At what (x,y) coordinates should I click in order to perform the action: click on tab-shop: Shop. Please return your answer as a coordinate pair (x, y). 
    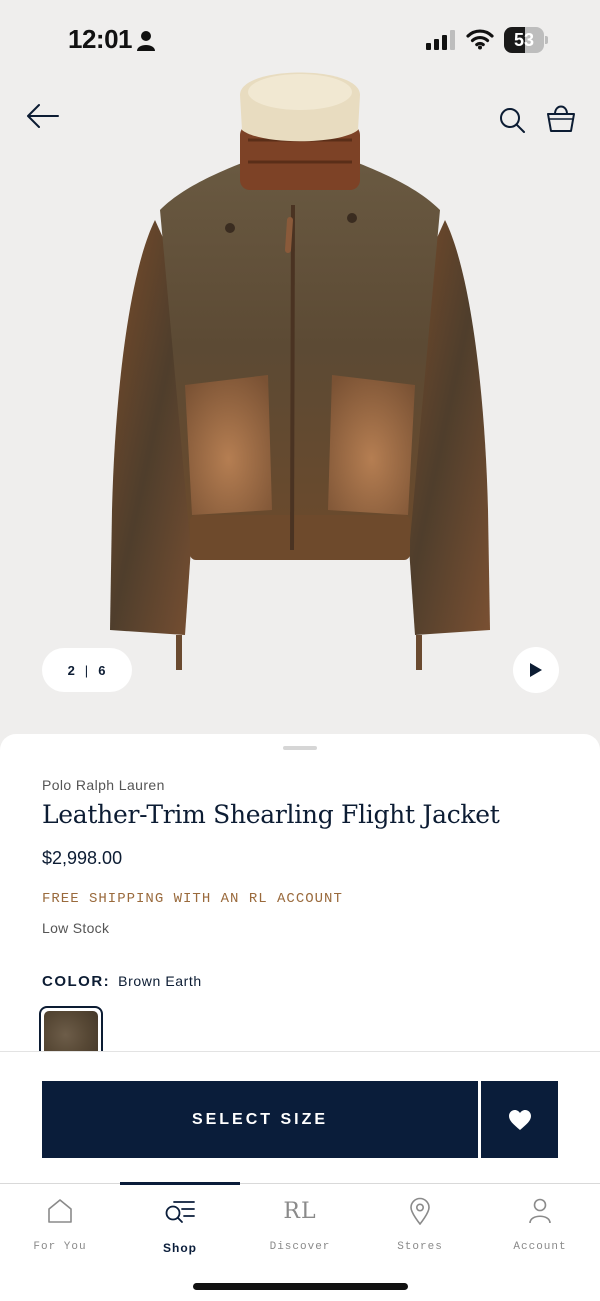
    Looking at the image, I should click on (180, 1226).